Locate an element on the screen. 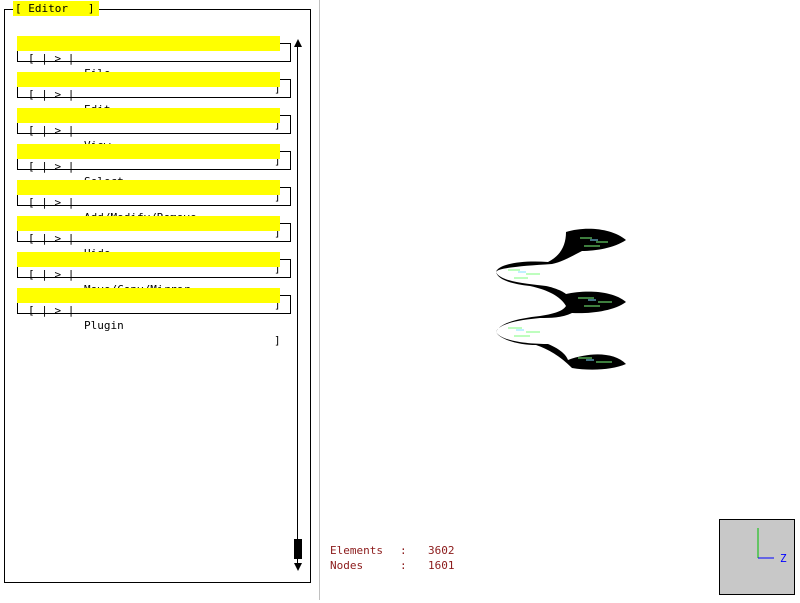  menu-item-edit: [ | > | Edit ] is located at coordinates (154, 101).